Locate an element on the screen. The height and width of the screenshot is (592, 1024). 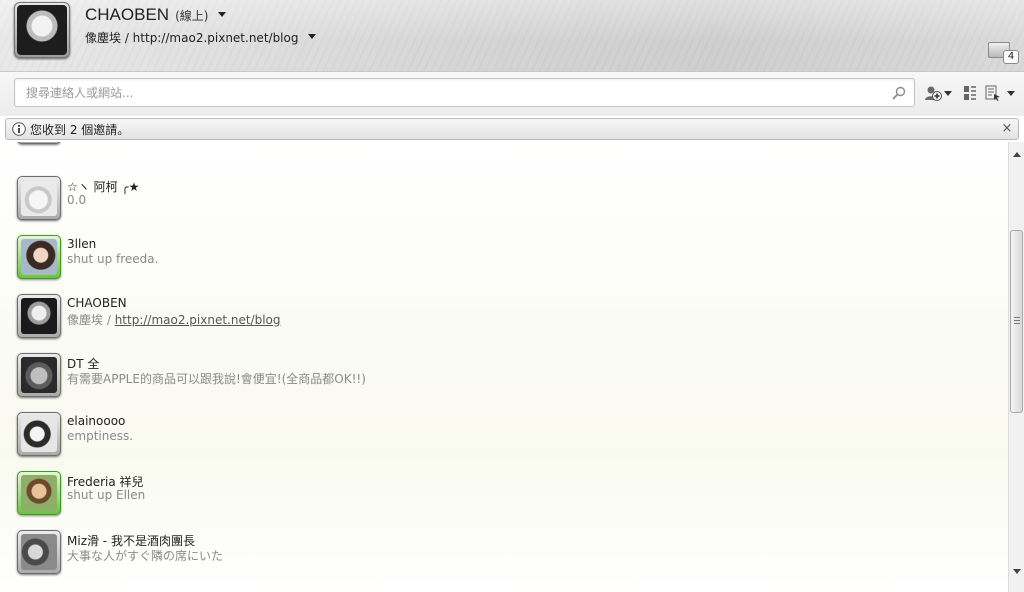
contact-name: CHAOBEN is located at coordinates (97, 303).